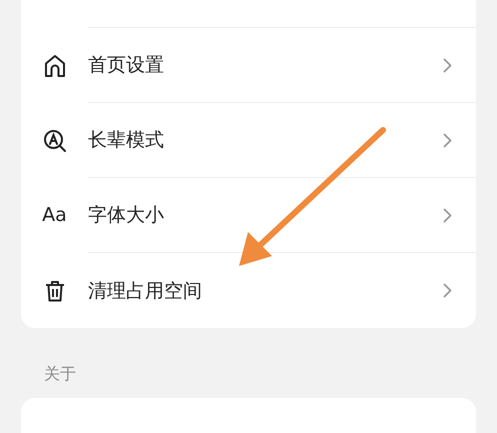 The height and width of the screenshot is (433, 497). What do you see at coordinates (60, 374) in the screenshot?
I see `section-title: 关于` at bounding box center [60, 374].